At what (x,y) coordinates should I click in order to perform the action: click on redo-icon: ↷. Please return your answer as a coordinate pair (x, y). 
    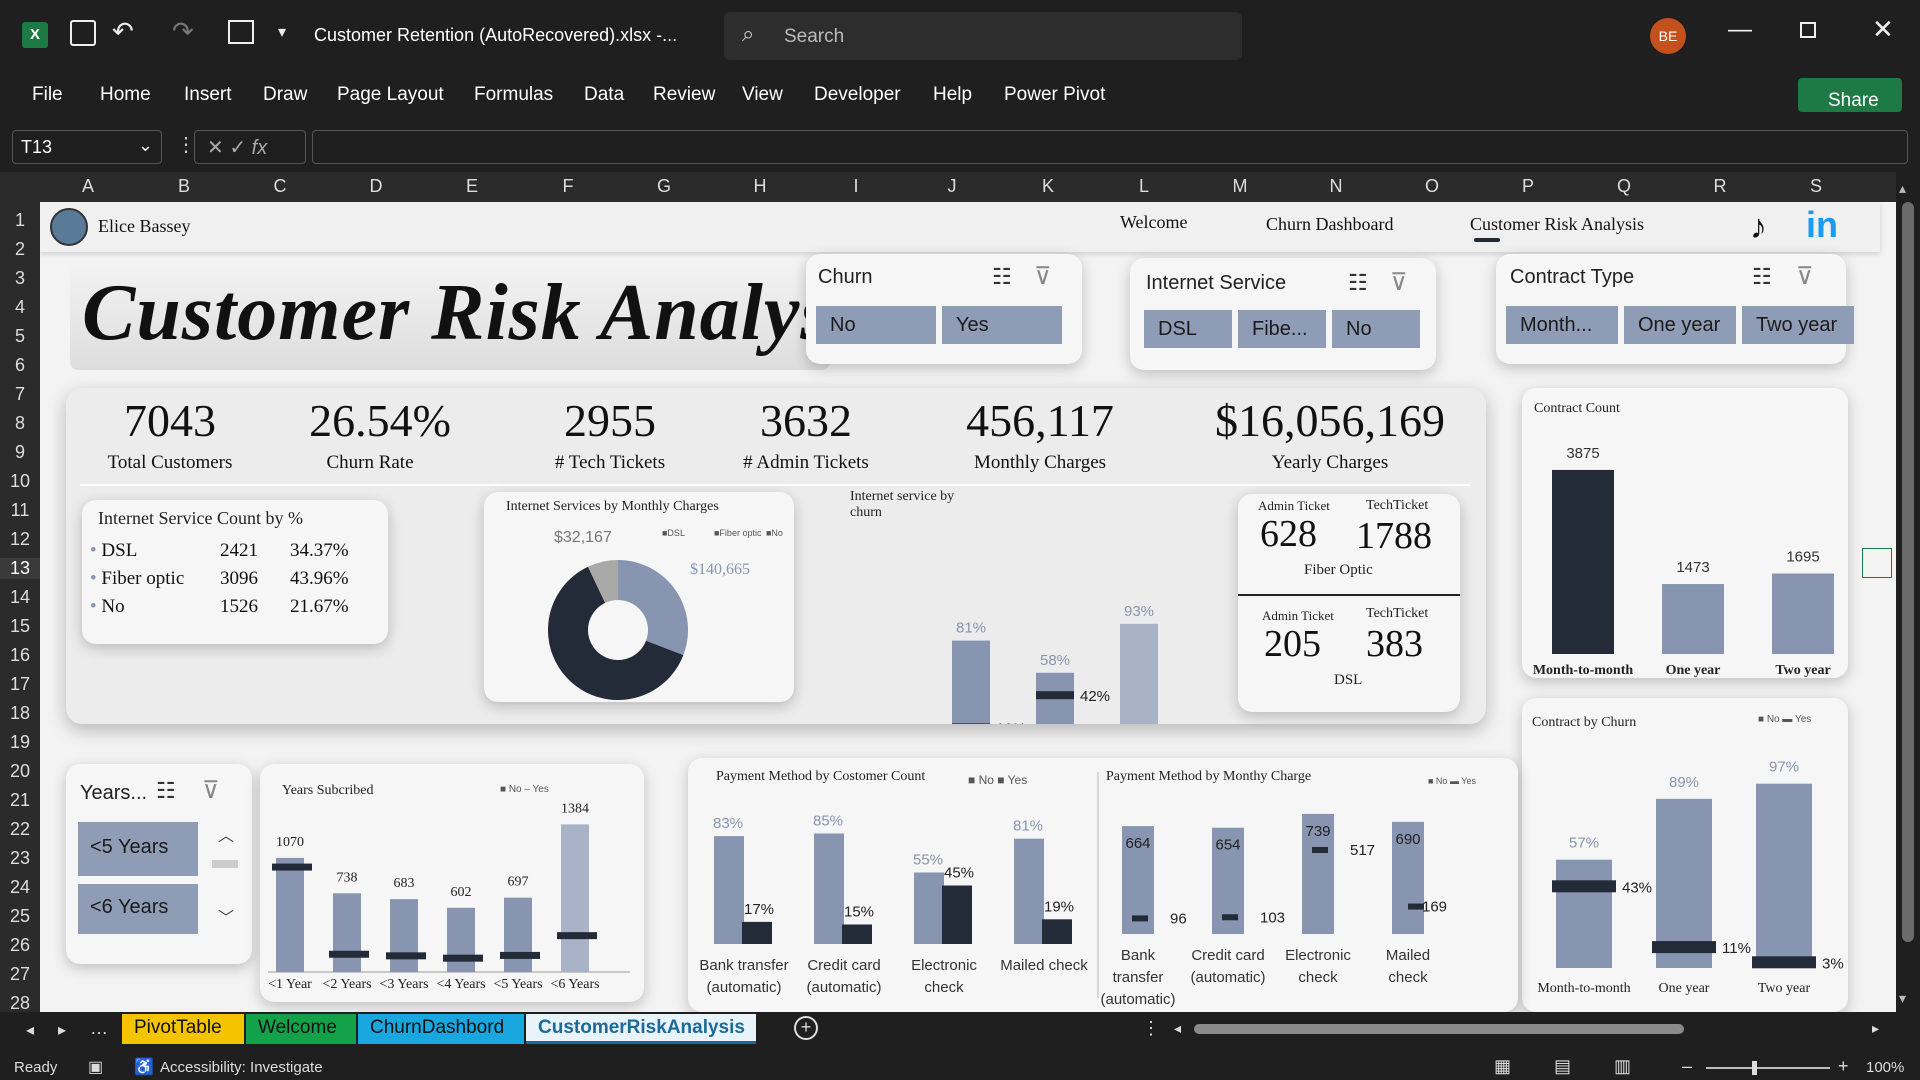
    Looking at the image, I should click on (183, 31).